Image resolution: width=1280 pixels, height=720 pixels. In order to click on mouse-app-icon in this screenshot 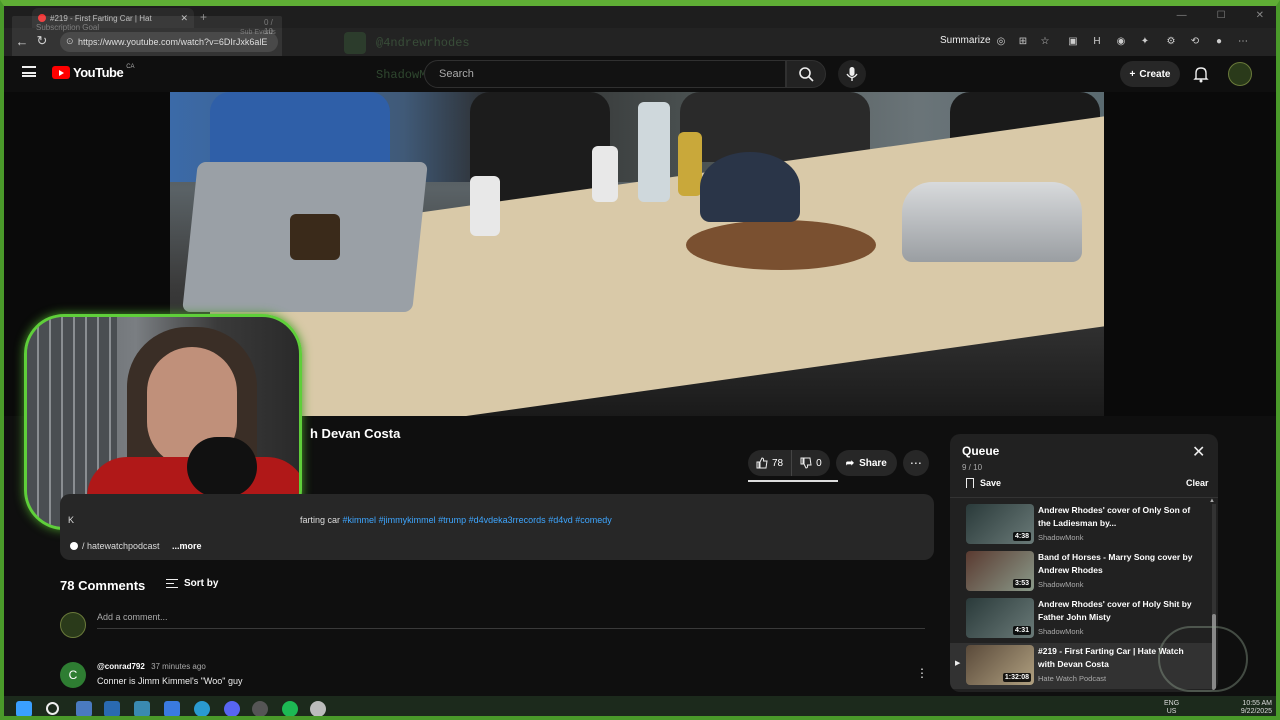, I will do `click(318, 708)`.